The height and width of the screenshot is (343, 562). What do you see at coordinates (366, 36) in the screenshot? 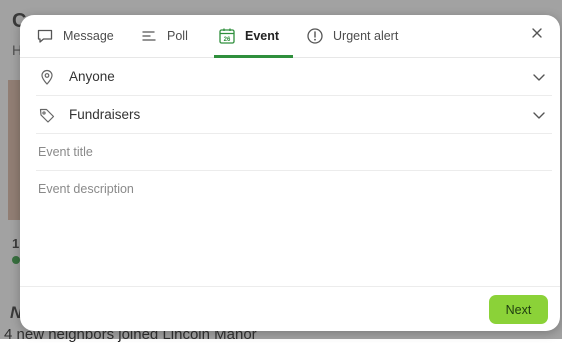
I see `tab-urgent-alert-label: Urgent alert` at bounding box center [366, 36].